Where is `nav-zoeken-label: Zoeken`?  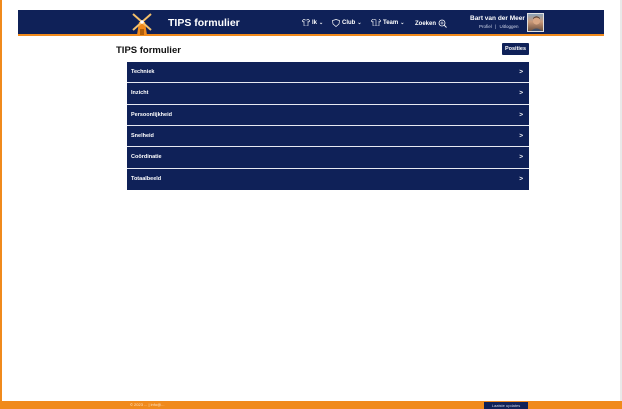
nav-zoeken-label: Zoeken is located at coordinates (426, 23).